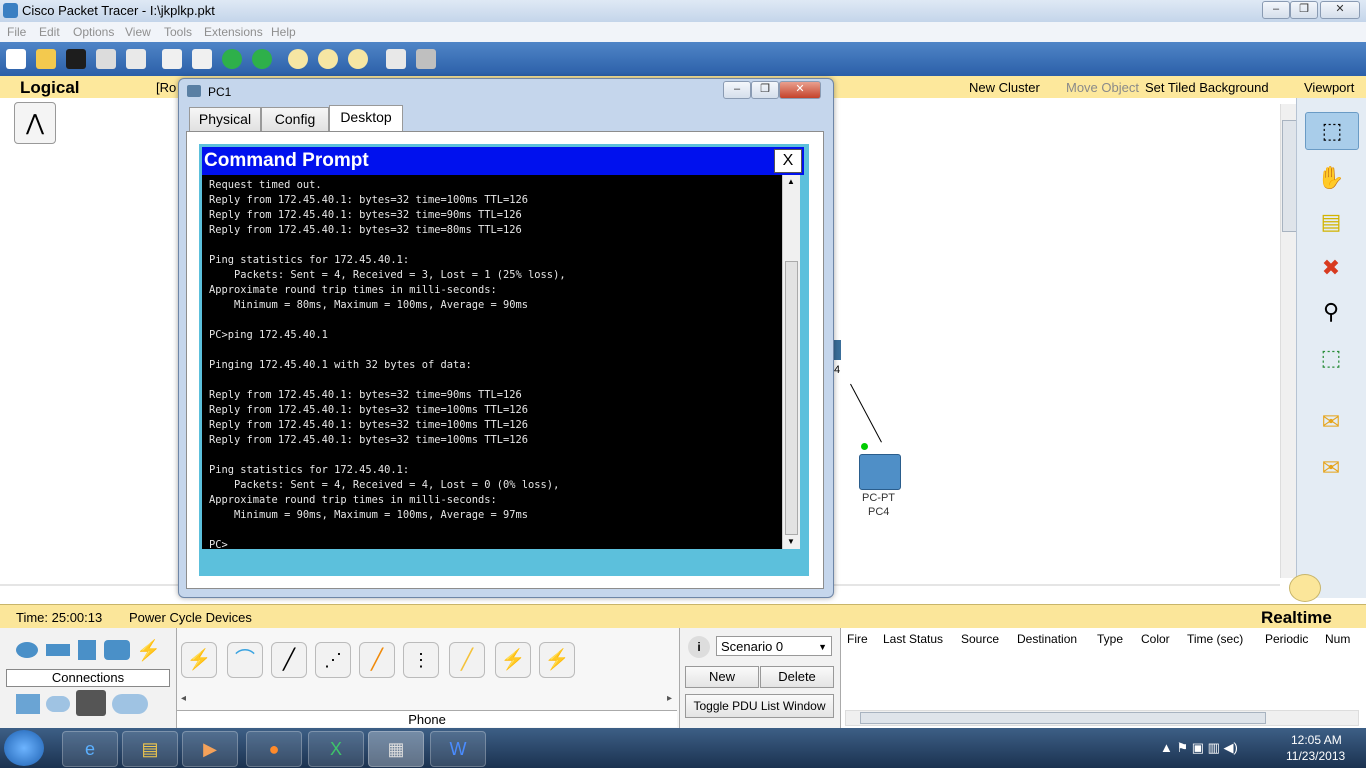 Image resolution: width=1366 pixels, height=768 pixels. What do you see at coordinates (1304, 10) in the screenshot?
I see `maximize-button: ❐` at bounding box center [1304, 10].